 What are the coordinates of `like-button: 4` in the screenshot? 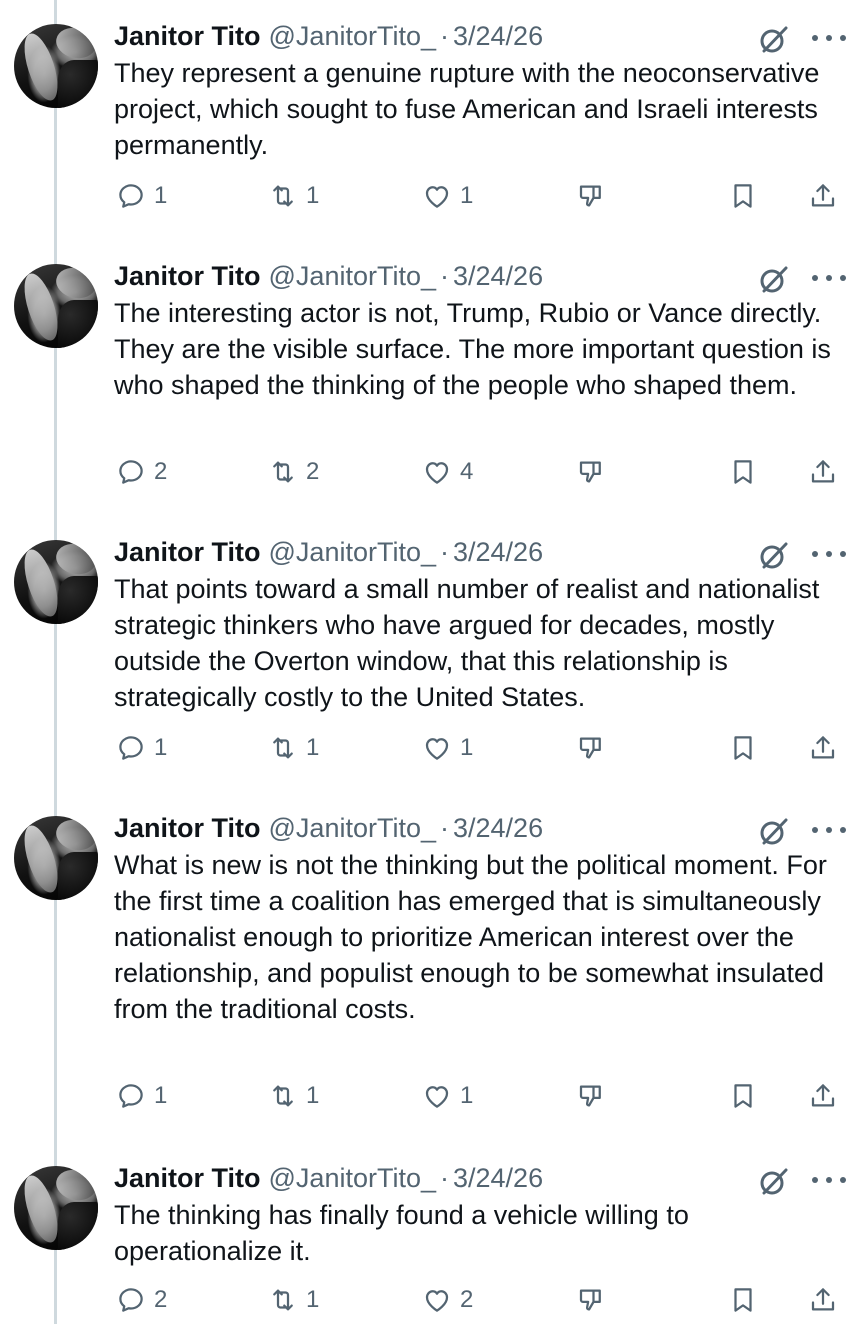 It's located at (447, 472).